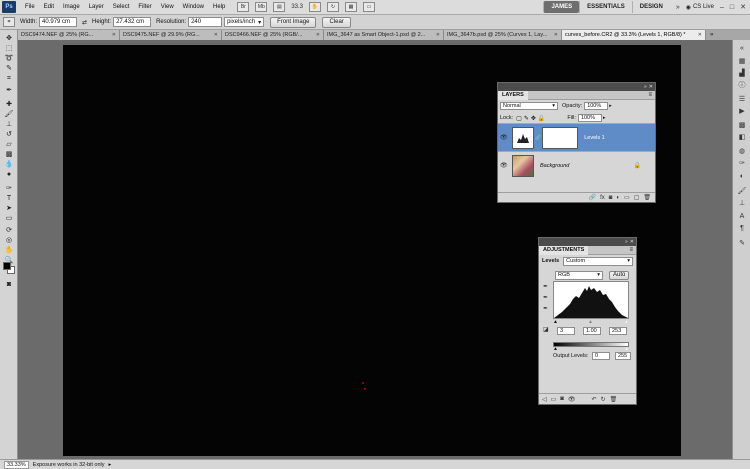 This screenshot has height=469, width=750. I want to click on lock-transparency-icon: ▢, so click(519, 118).